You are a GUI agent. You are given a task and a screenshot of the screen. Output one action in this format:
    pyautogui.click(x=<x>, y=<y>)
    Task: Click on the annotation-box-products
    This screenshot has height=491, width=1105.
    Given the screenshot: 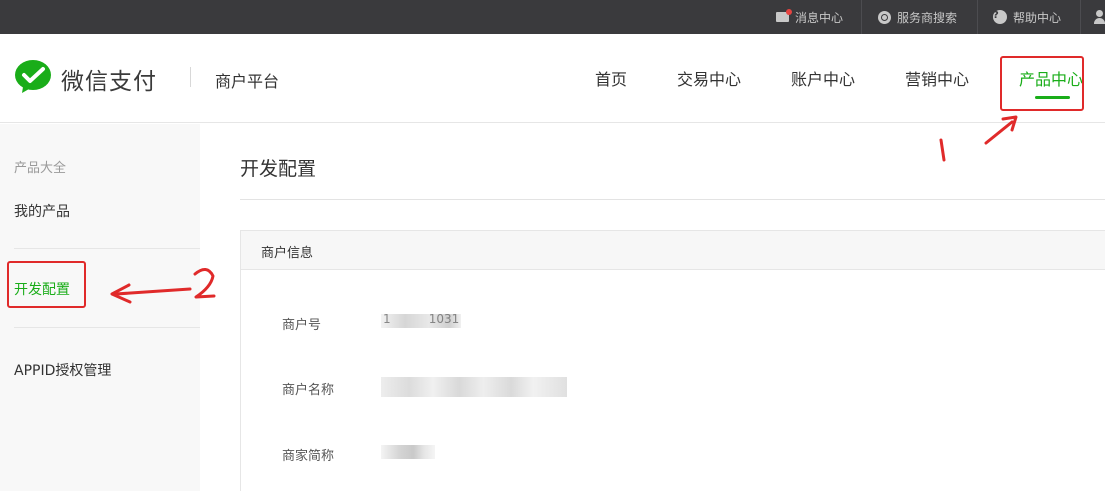 What is the action you would take?
    pyautogui.click(x=1042, y=83)
    